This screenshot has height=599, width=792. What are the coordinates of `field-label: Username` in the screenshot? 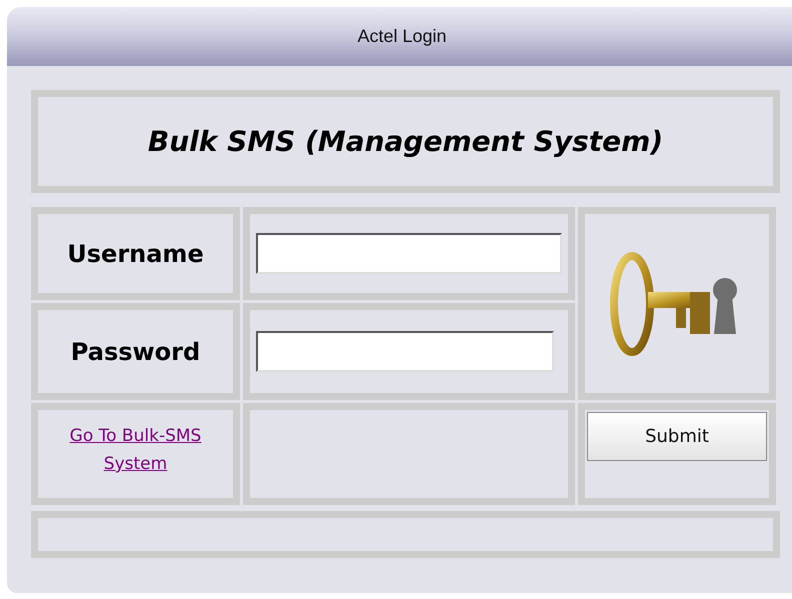 It's located at (135, 254).